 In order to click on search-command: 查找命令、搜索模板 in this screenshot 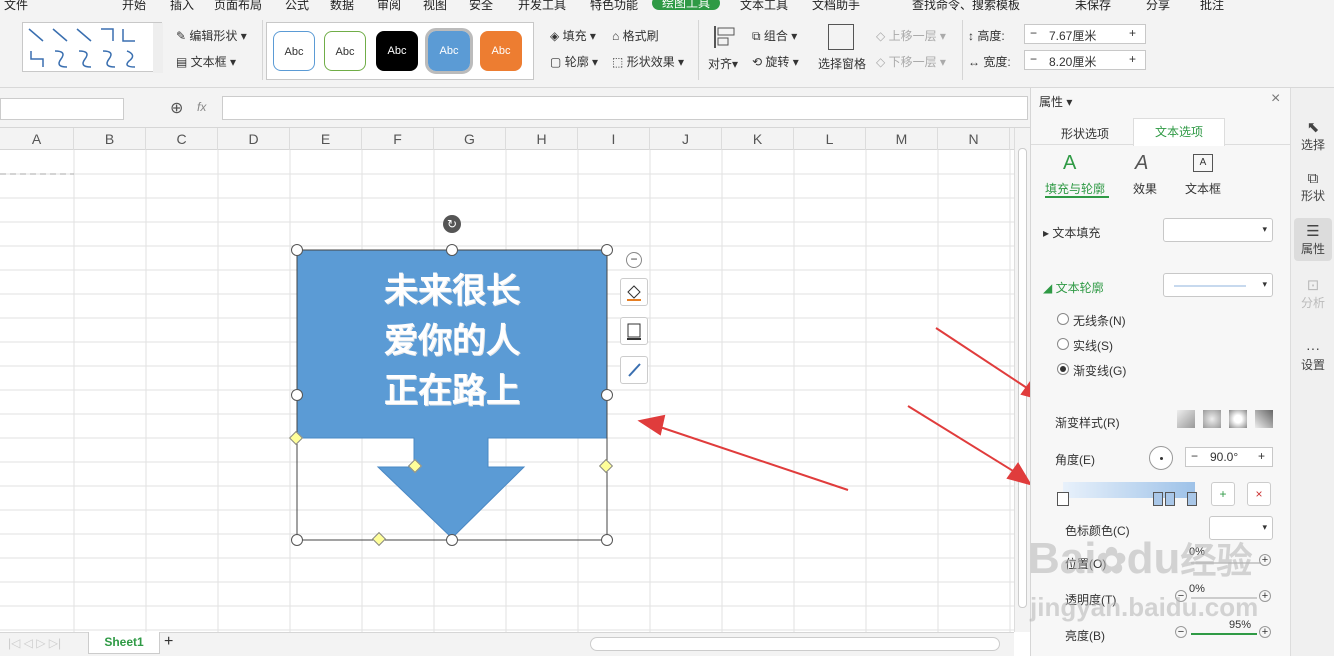, I will do `click(966, 6)`.